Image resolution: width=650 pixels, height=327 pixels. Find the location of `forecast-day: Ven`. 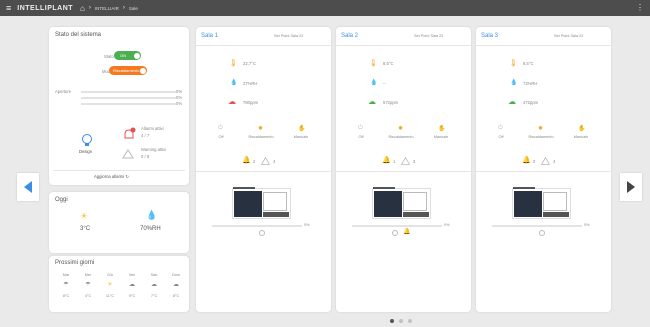

forecast-day: Ven is located at coordinates (132, 275).